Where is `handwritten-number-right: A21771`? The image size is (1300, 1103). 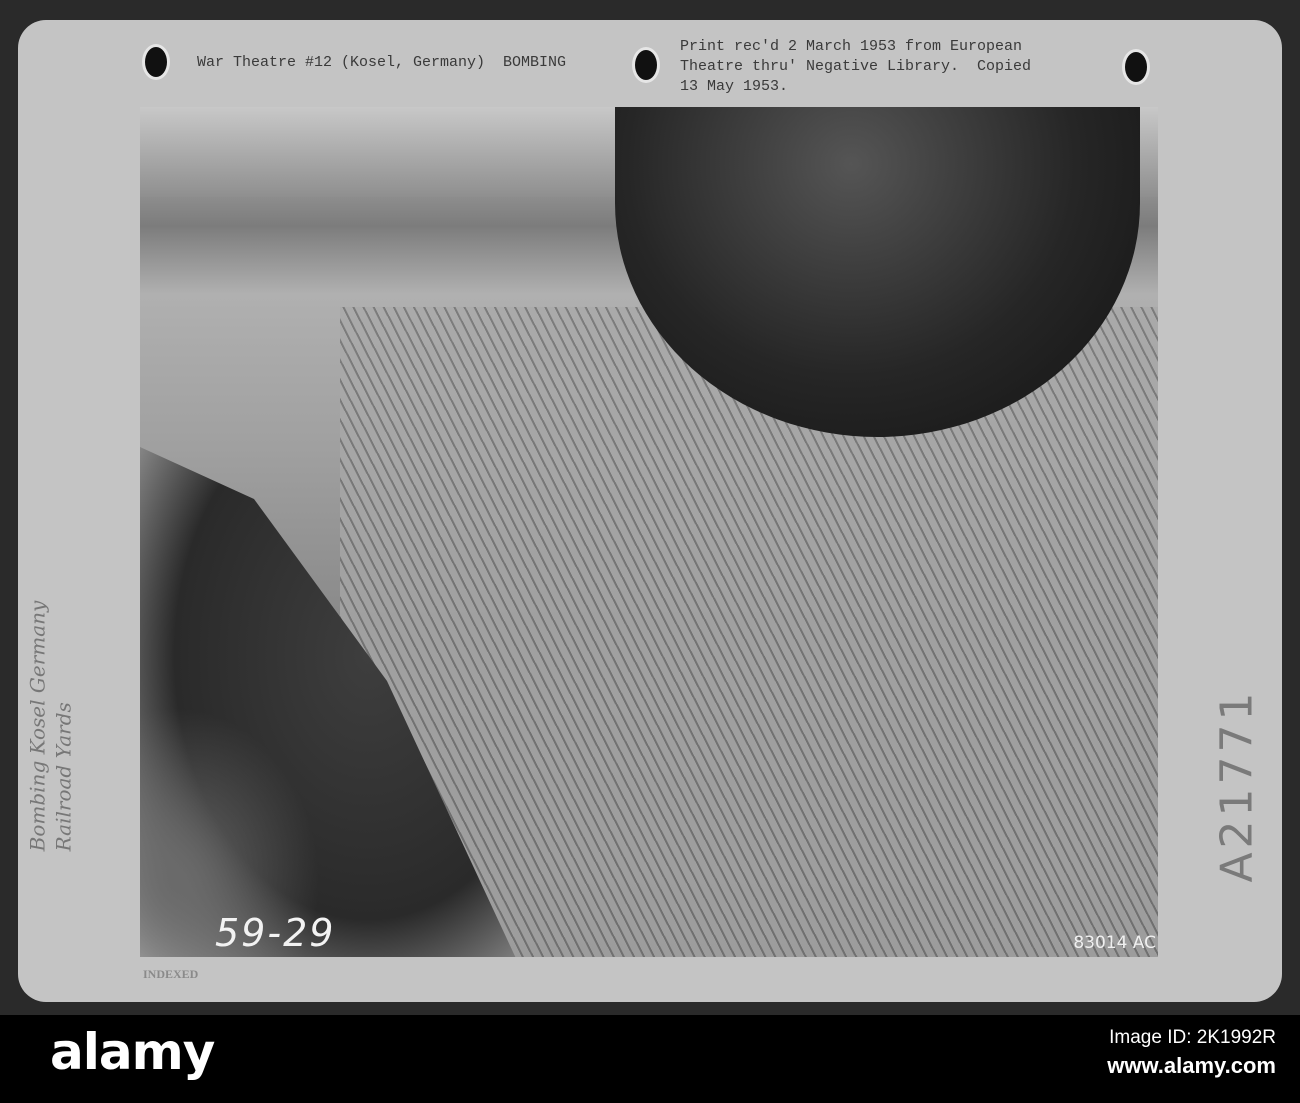 handwritten-number-right: A21771 is located at coordinates (1237, 785).